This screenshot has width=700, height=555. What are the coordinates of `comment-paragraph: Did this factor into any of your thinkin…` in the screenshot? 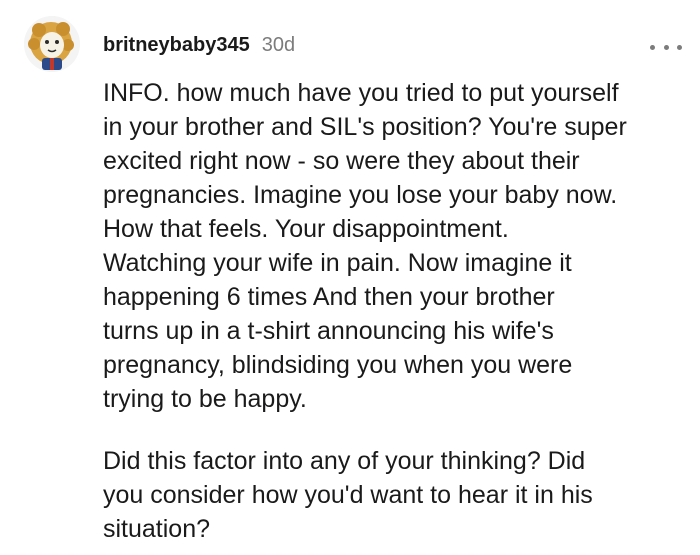 It's located at (348, 495).